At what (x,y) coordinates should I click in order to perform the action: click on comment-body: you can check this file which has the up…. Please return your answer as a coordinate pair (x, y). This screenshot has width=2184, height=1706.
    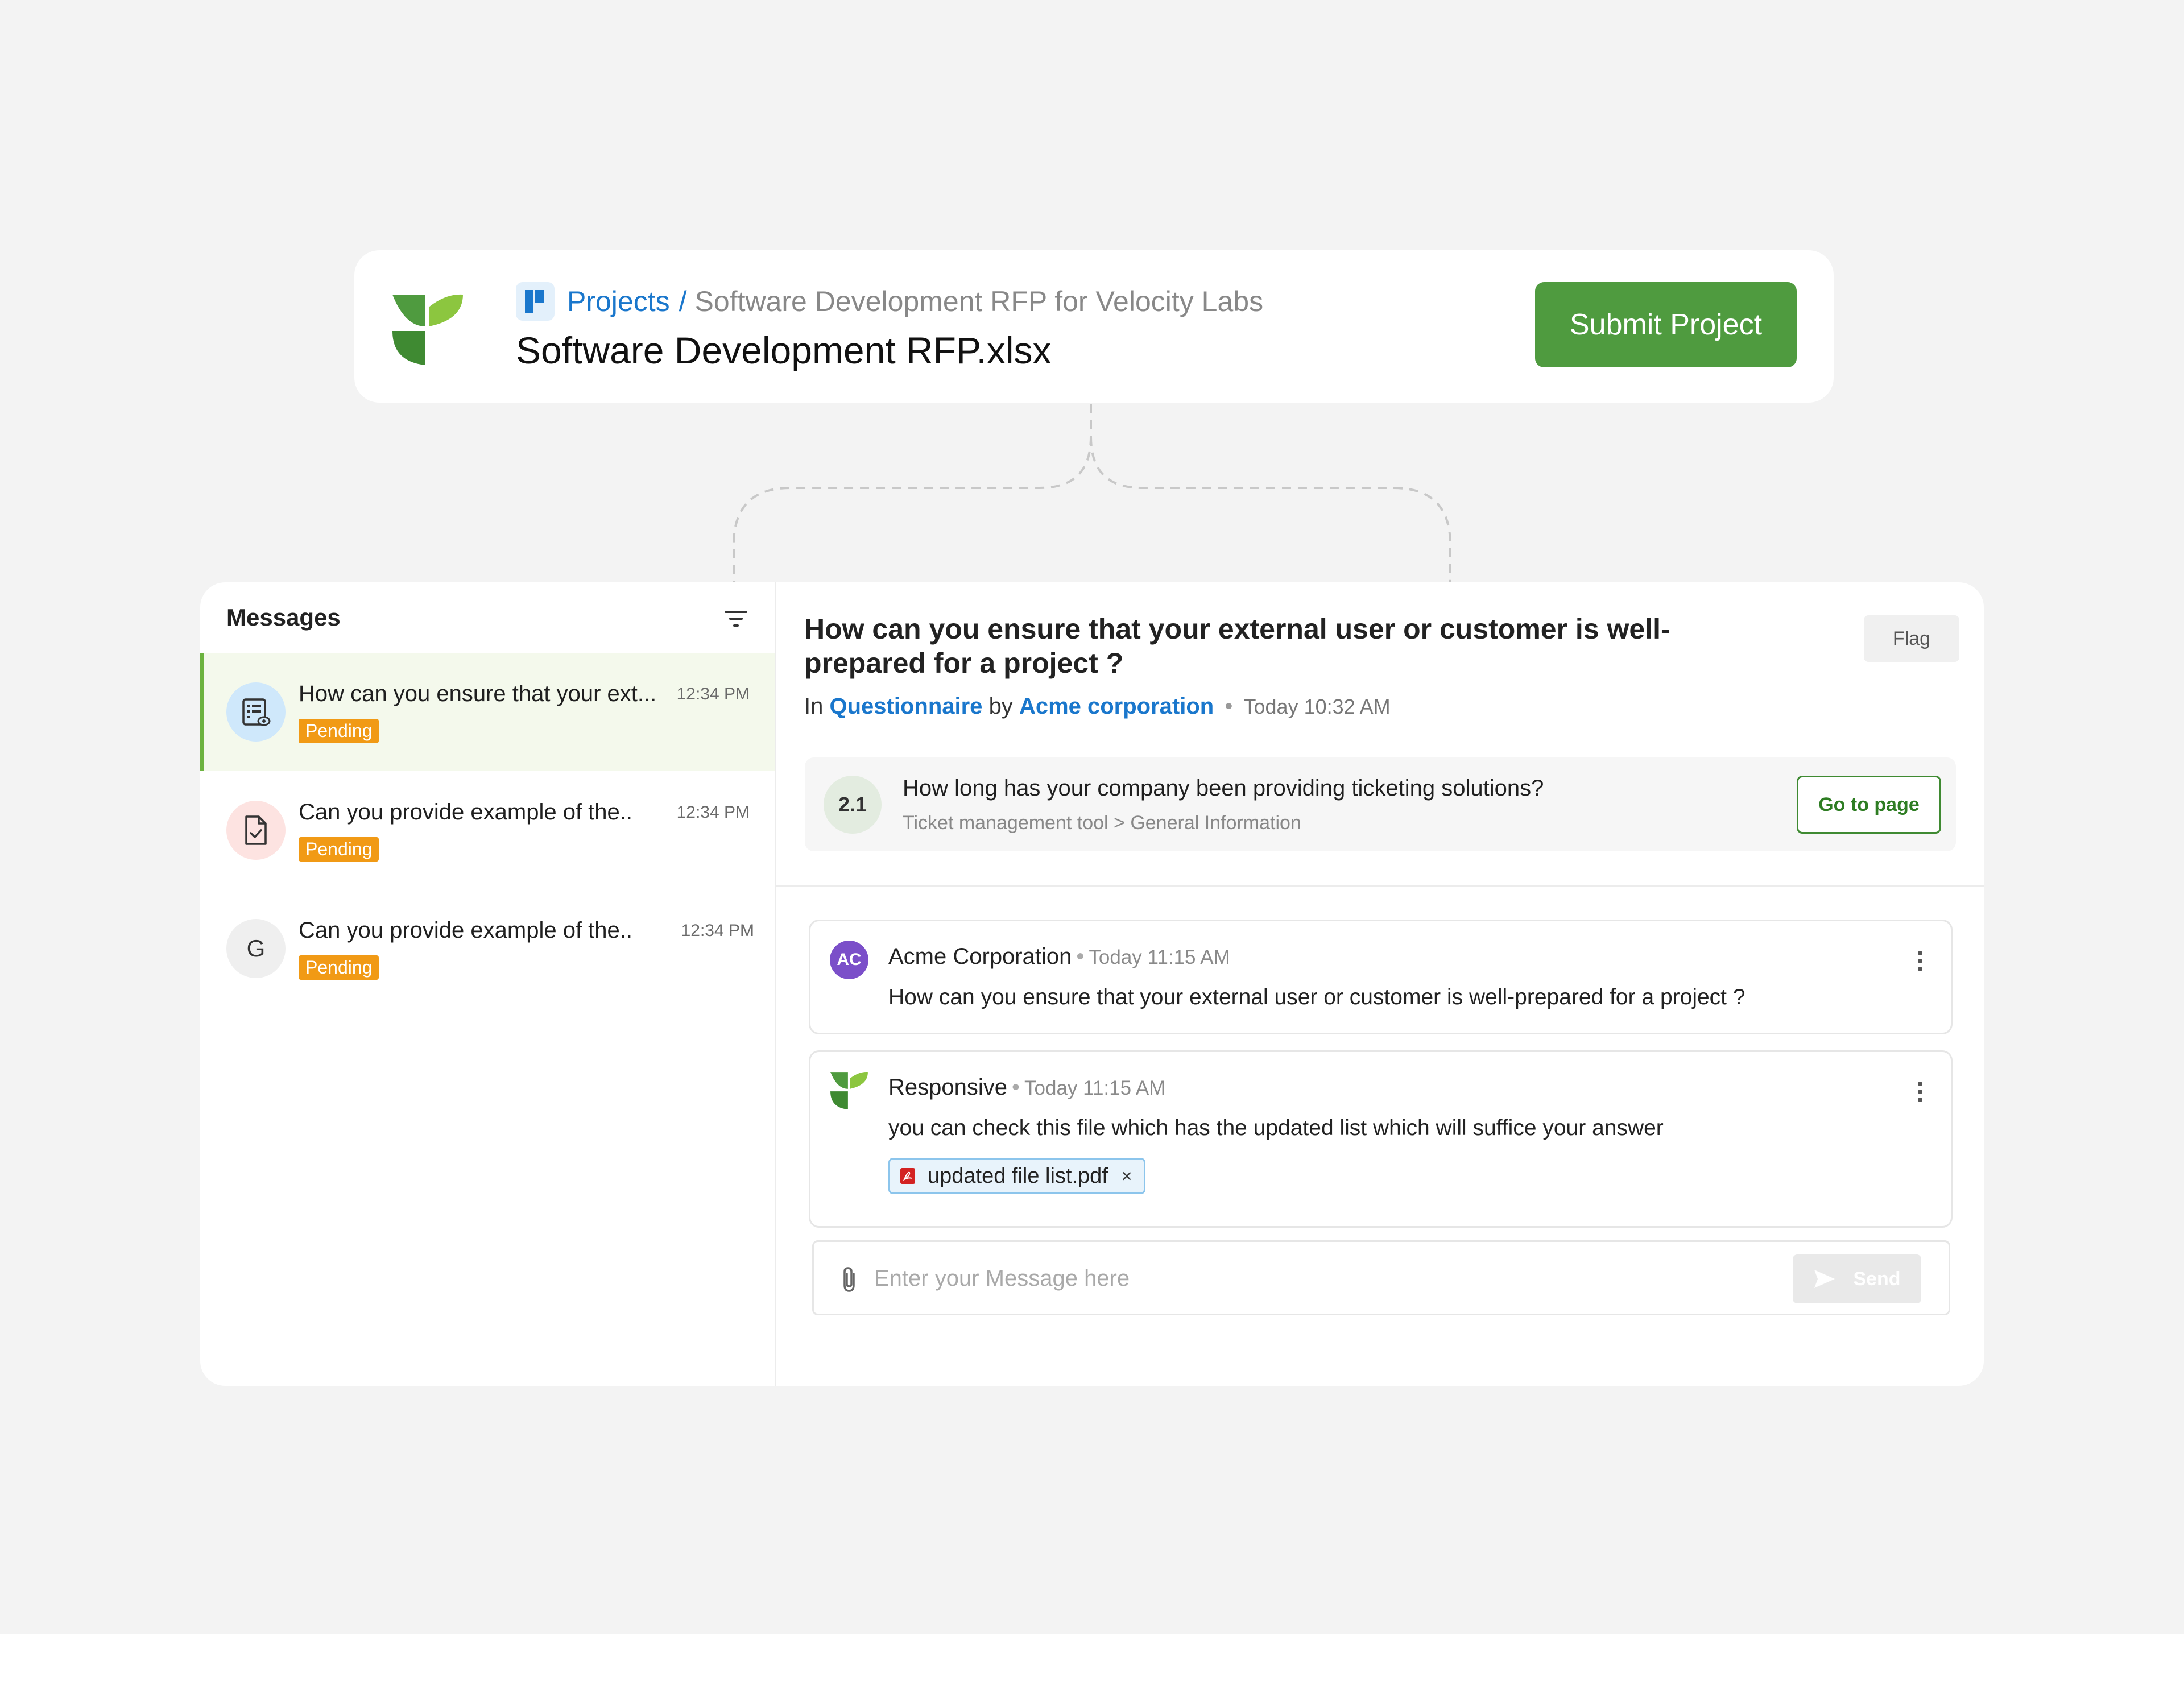
    Looking at the image, I should click on (1276, 1128).